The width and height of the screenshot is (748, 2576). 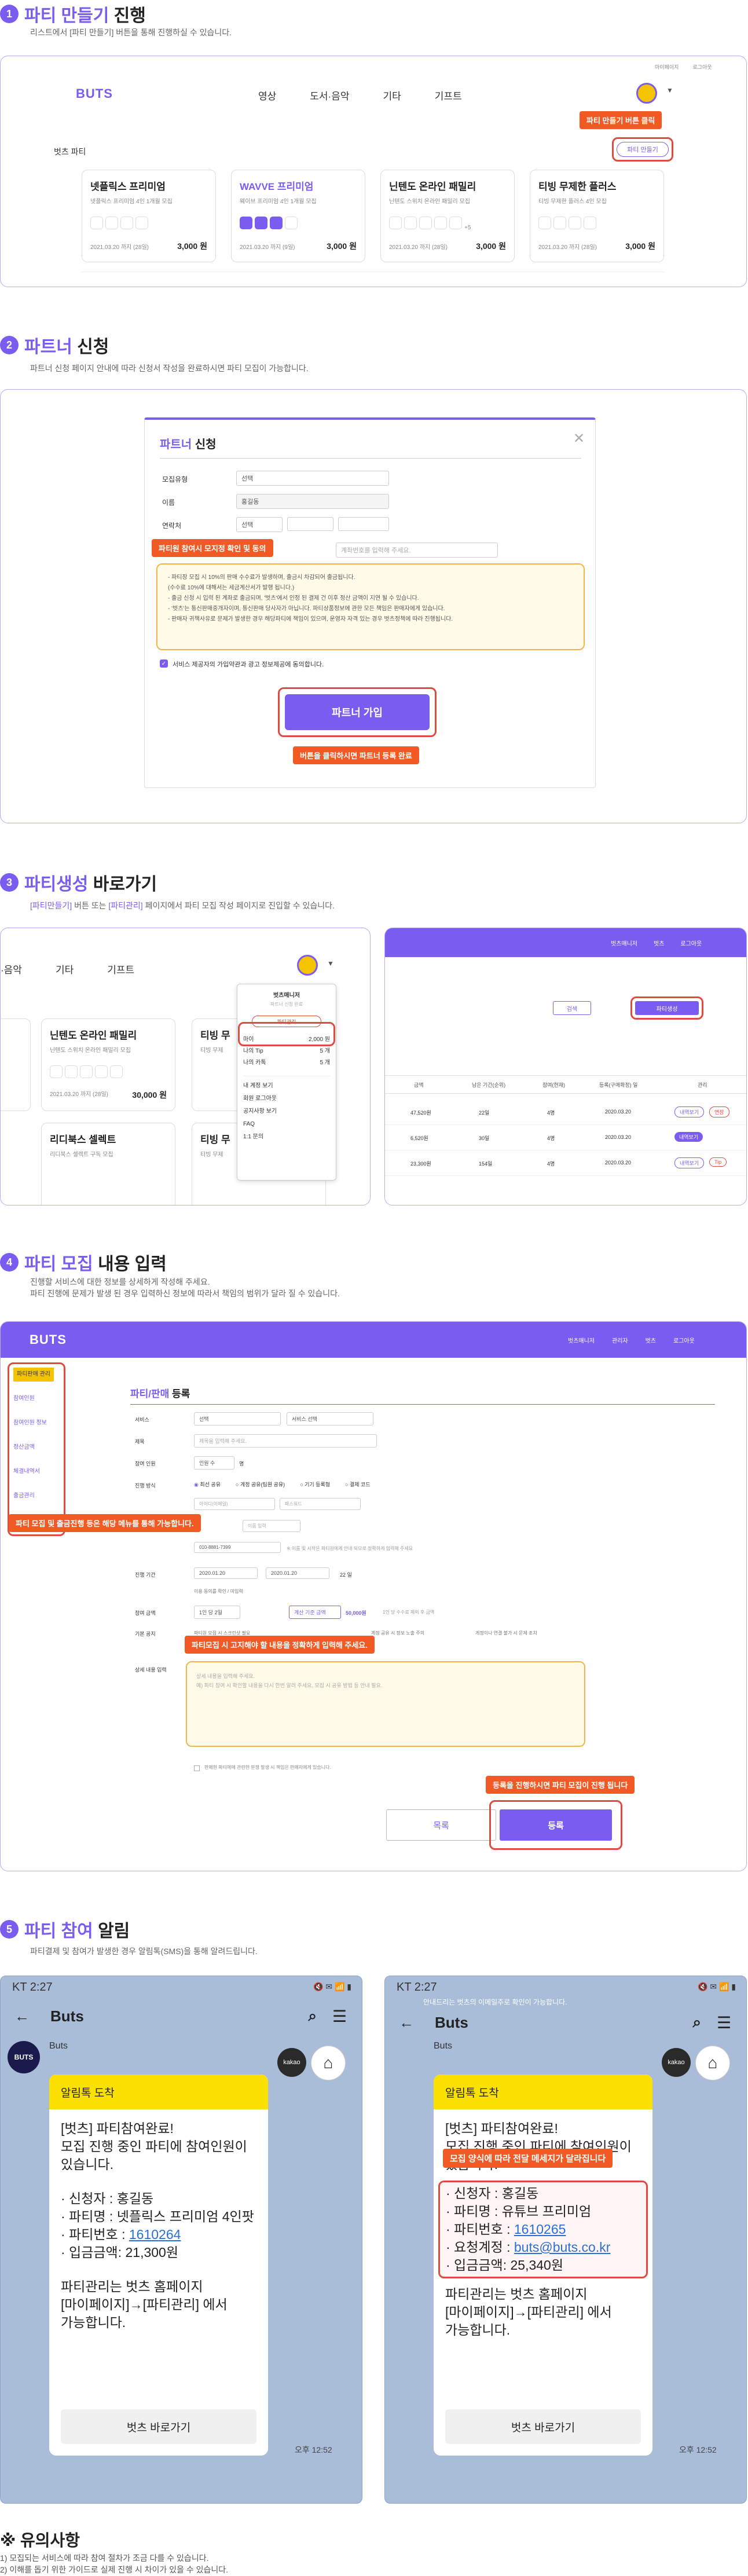 What do you see at coordinates (119, 247) in the screenshot?
I see `card-date: 2021.03.20 까지 (28일)` at bounding box center [119, 247].